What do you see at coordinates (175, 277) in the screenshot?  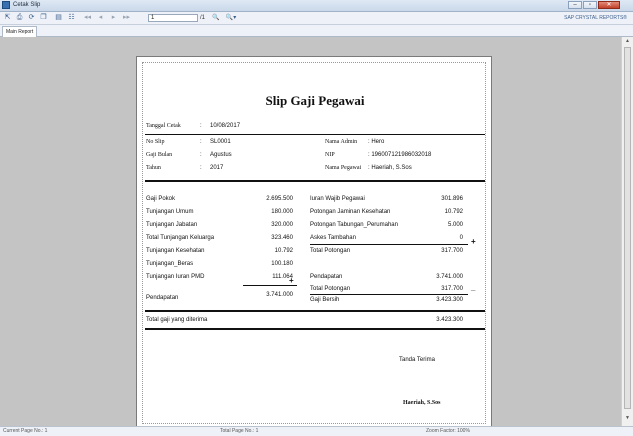 I see `income-label: Tunjangan Iuran PMD` at bounding box center [175, 277].